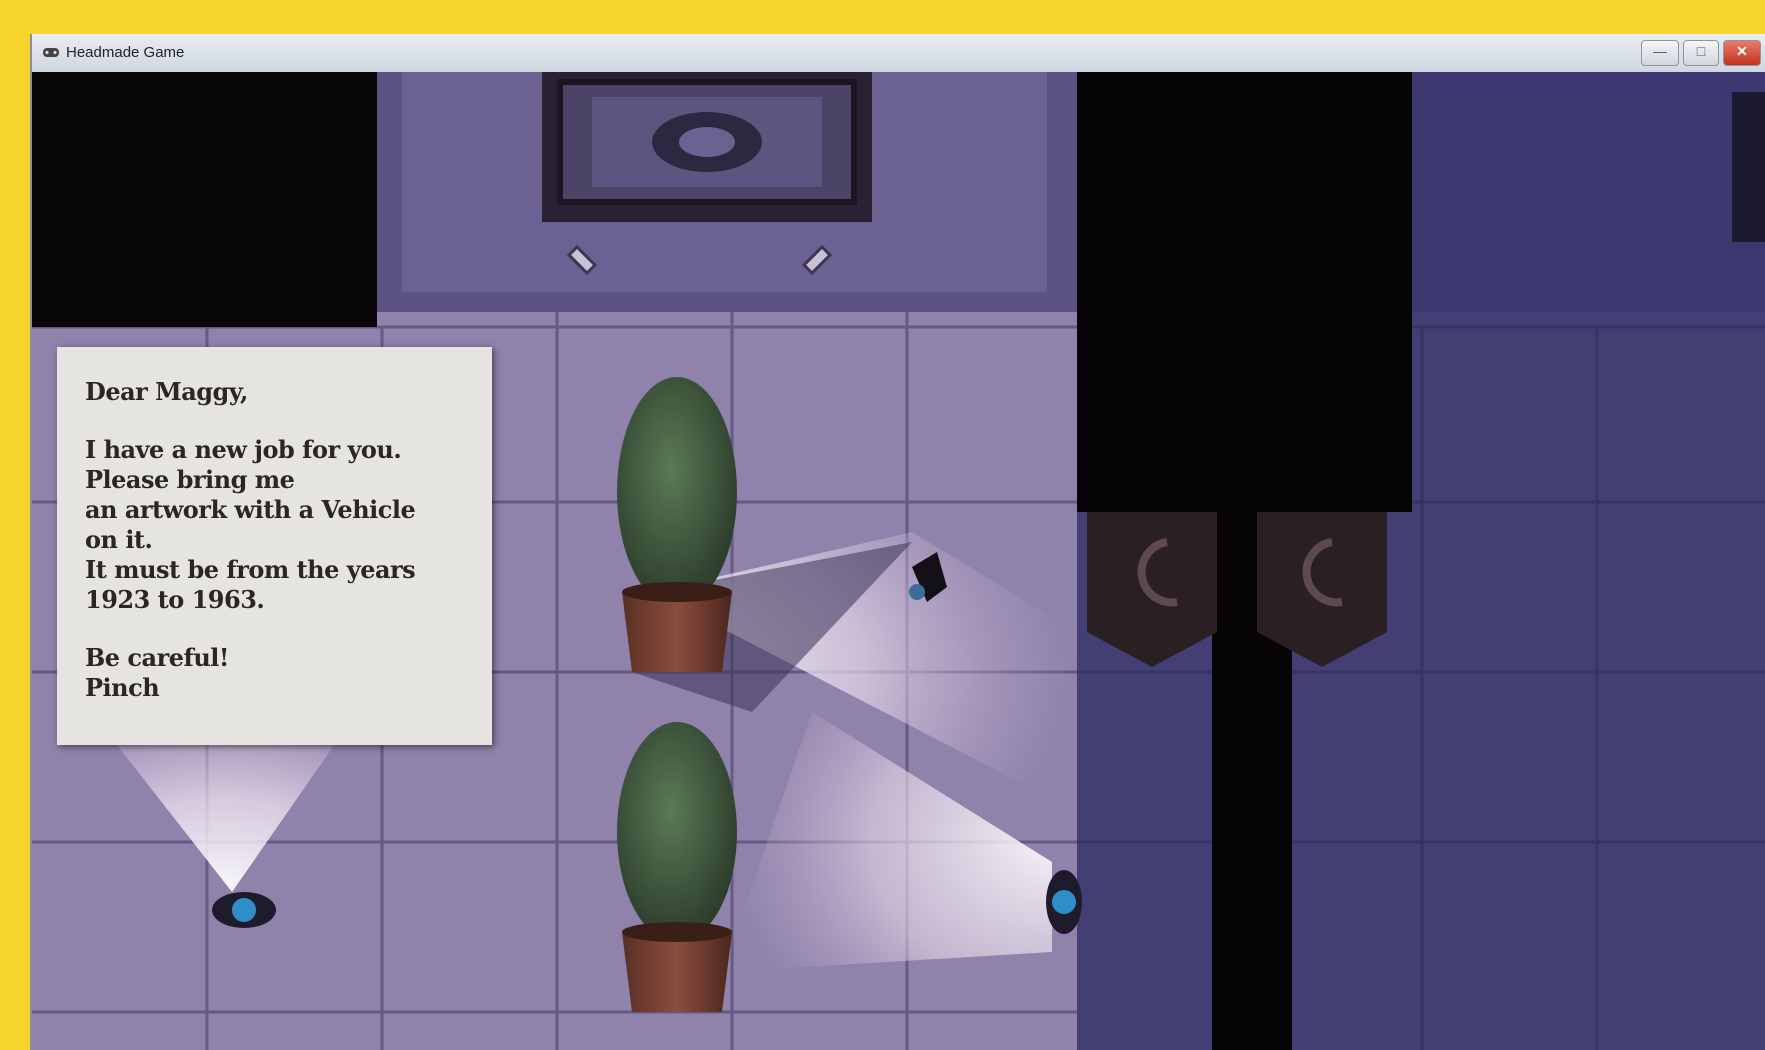 Image resolution: width=1765 pixels, height=1050 pixels. I want to click on letter-signature: Pinch, so click(122, 687).